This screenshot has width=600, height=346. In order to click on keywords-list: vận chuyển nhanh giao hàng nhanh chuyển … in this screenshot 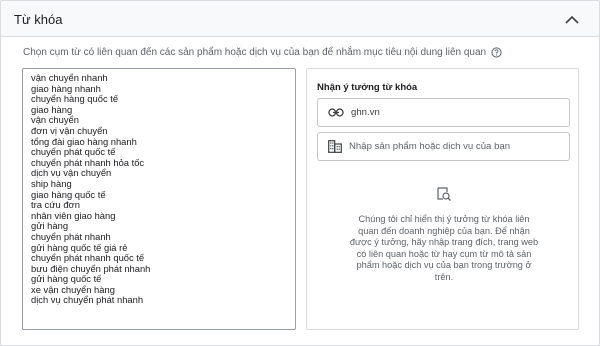, I will do `click(90, 189)`.